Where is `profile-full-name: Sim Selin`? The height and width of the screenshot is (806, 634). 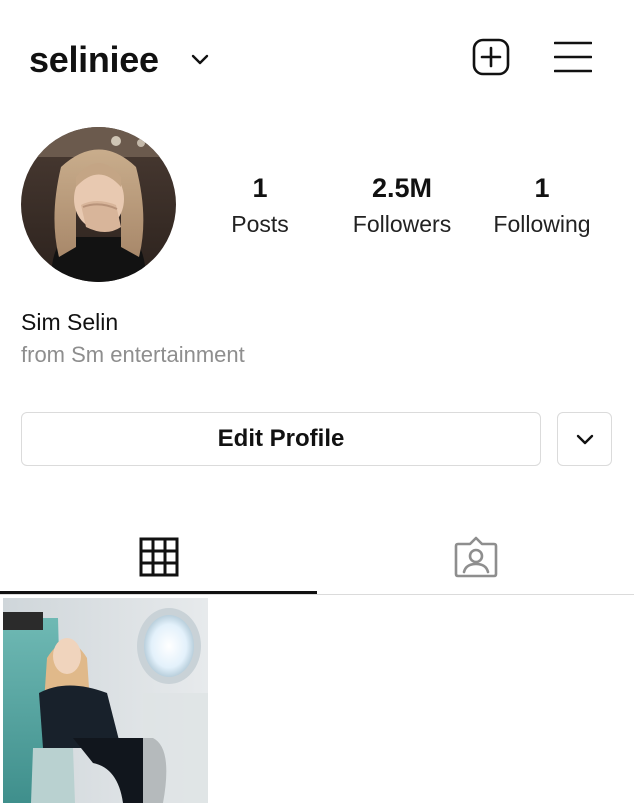 profile-full-name: Sim Selin is located at coordinates (70, 322).